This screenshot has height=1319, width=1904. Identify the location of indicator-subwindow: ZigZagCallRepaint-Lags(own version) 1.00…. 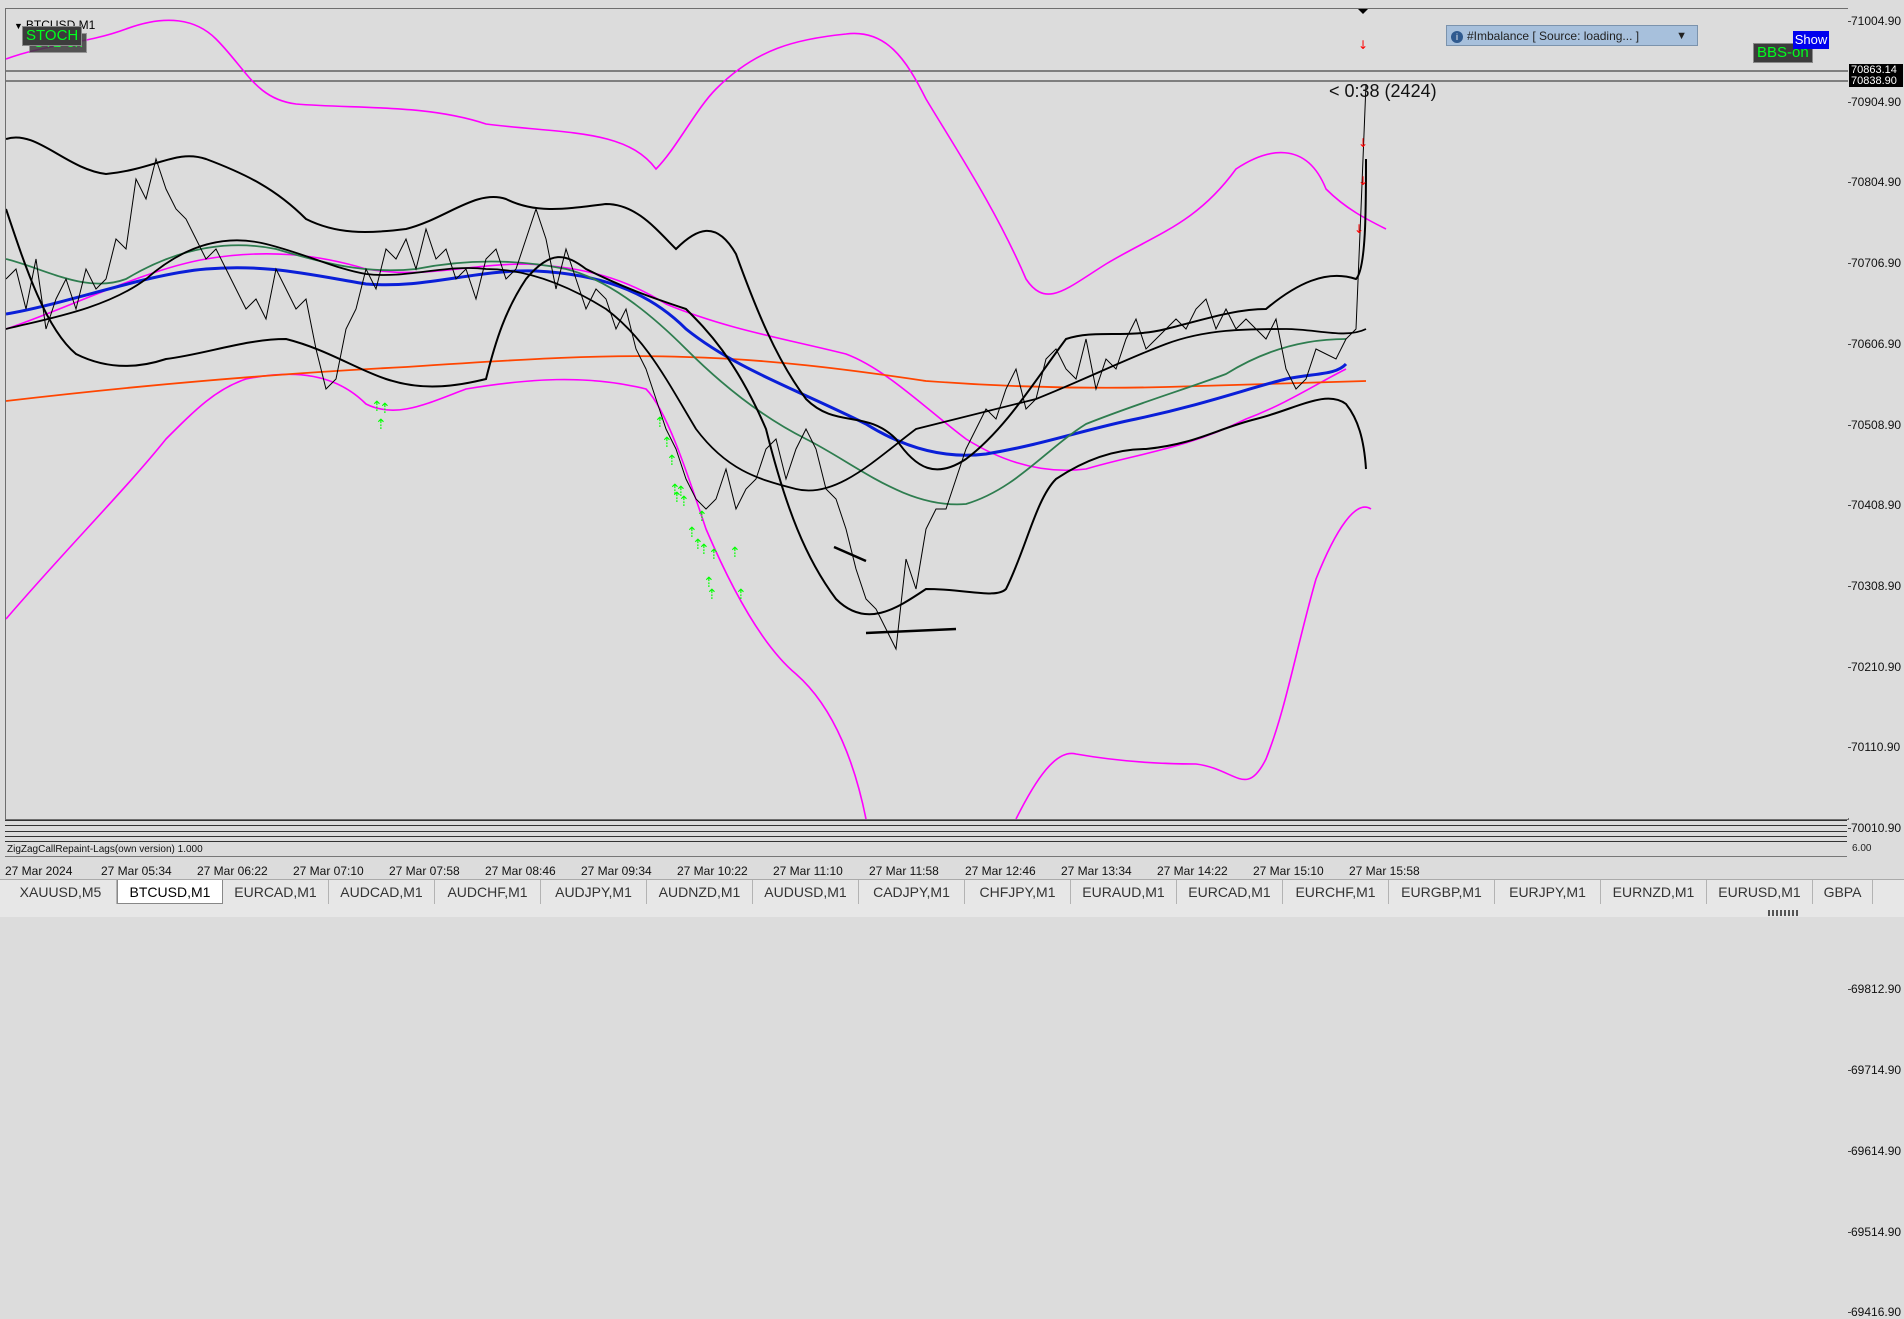
(926, 837).